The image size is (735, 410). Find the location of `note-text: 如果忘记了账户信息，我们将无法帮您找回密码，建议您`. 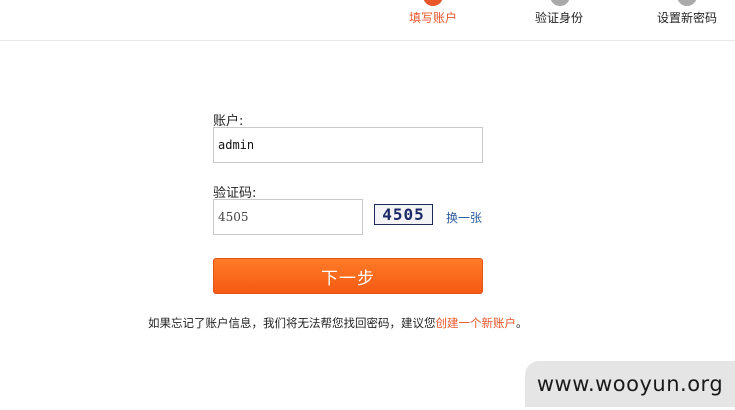

note-text: 如果忘记了账户信息，我们将无法帮您找回密码，建议您 is located at coordinates (292, 323).